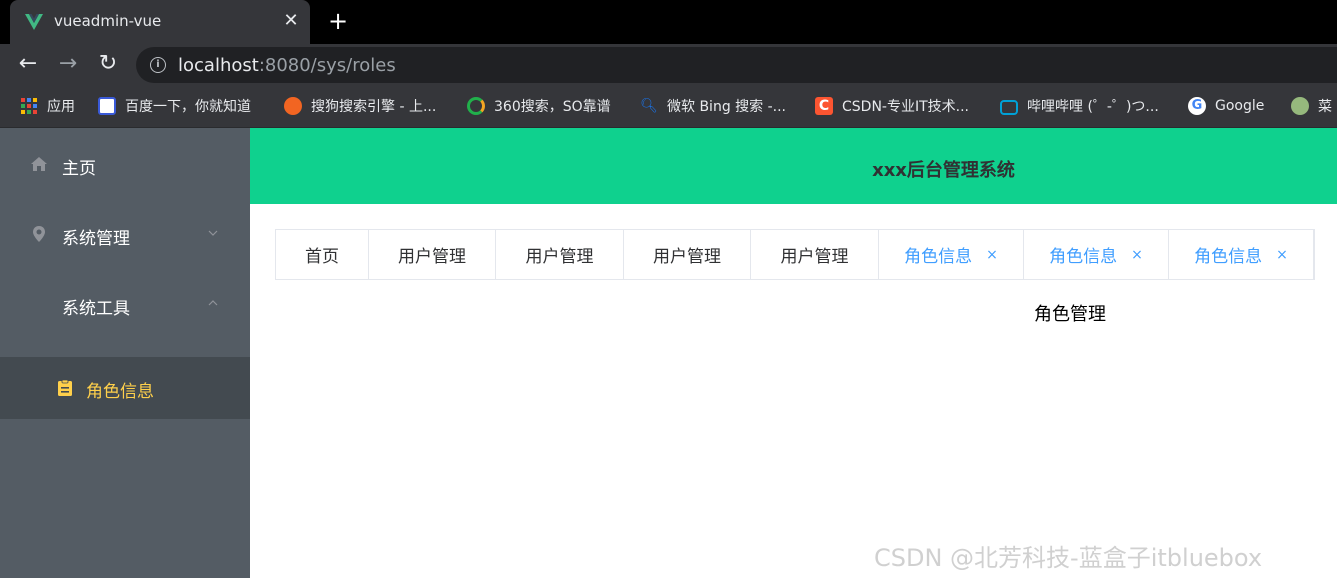 This screenshot has height=578, width=1337. What do you see at coordinates (65, 387) in the screenshot?
I see `document-icon` at bounding box center [65, 387].